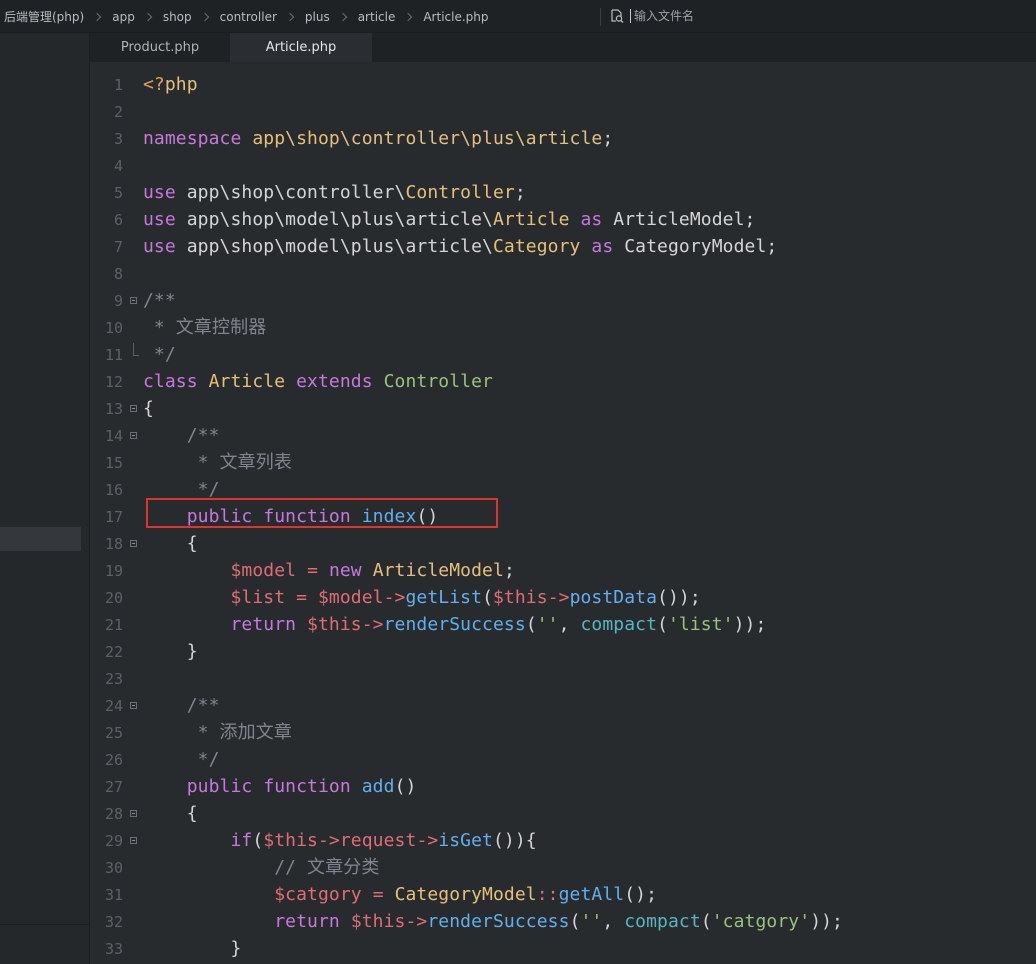  What do you see at coordinates (44, 16) in the screenshot?
I see `breadcrumb-item: 后端管理(php)` at bounding box center [44, 16].